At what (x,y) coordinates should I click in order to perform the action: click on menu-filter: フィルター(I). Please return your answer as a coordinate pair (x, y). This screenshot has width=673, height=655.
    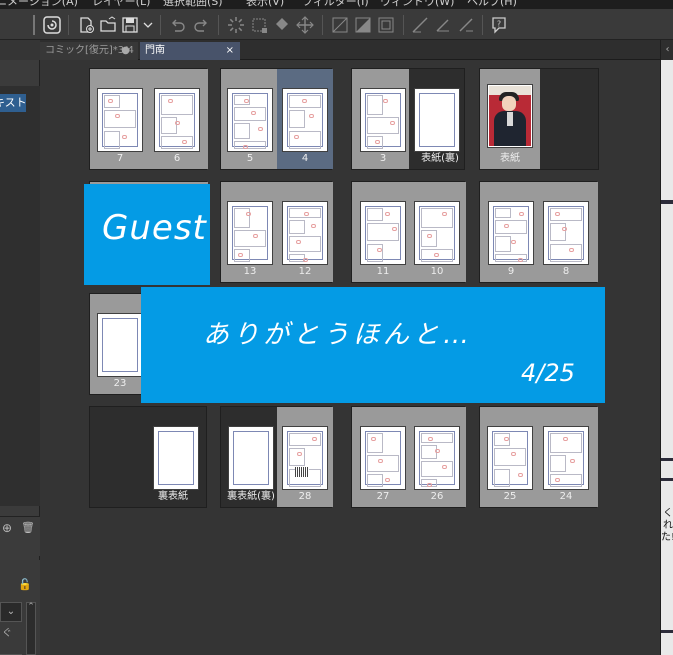
    Looking at the image, I should click on (335, 4).